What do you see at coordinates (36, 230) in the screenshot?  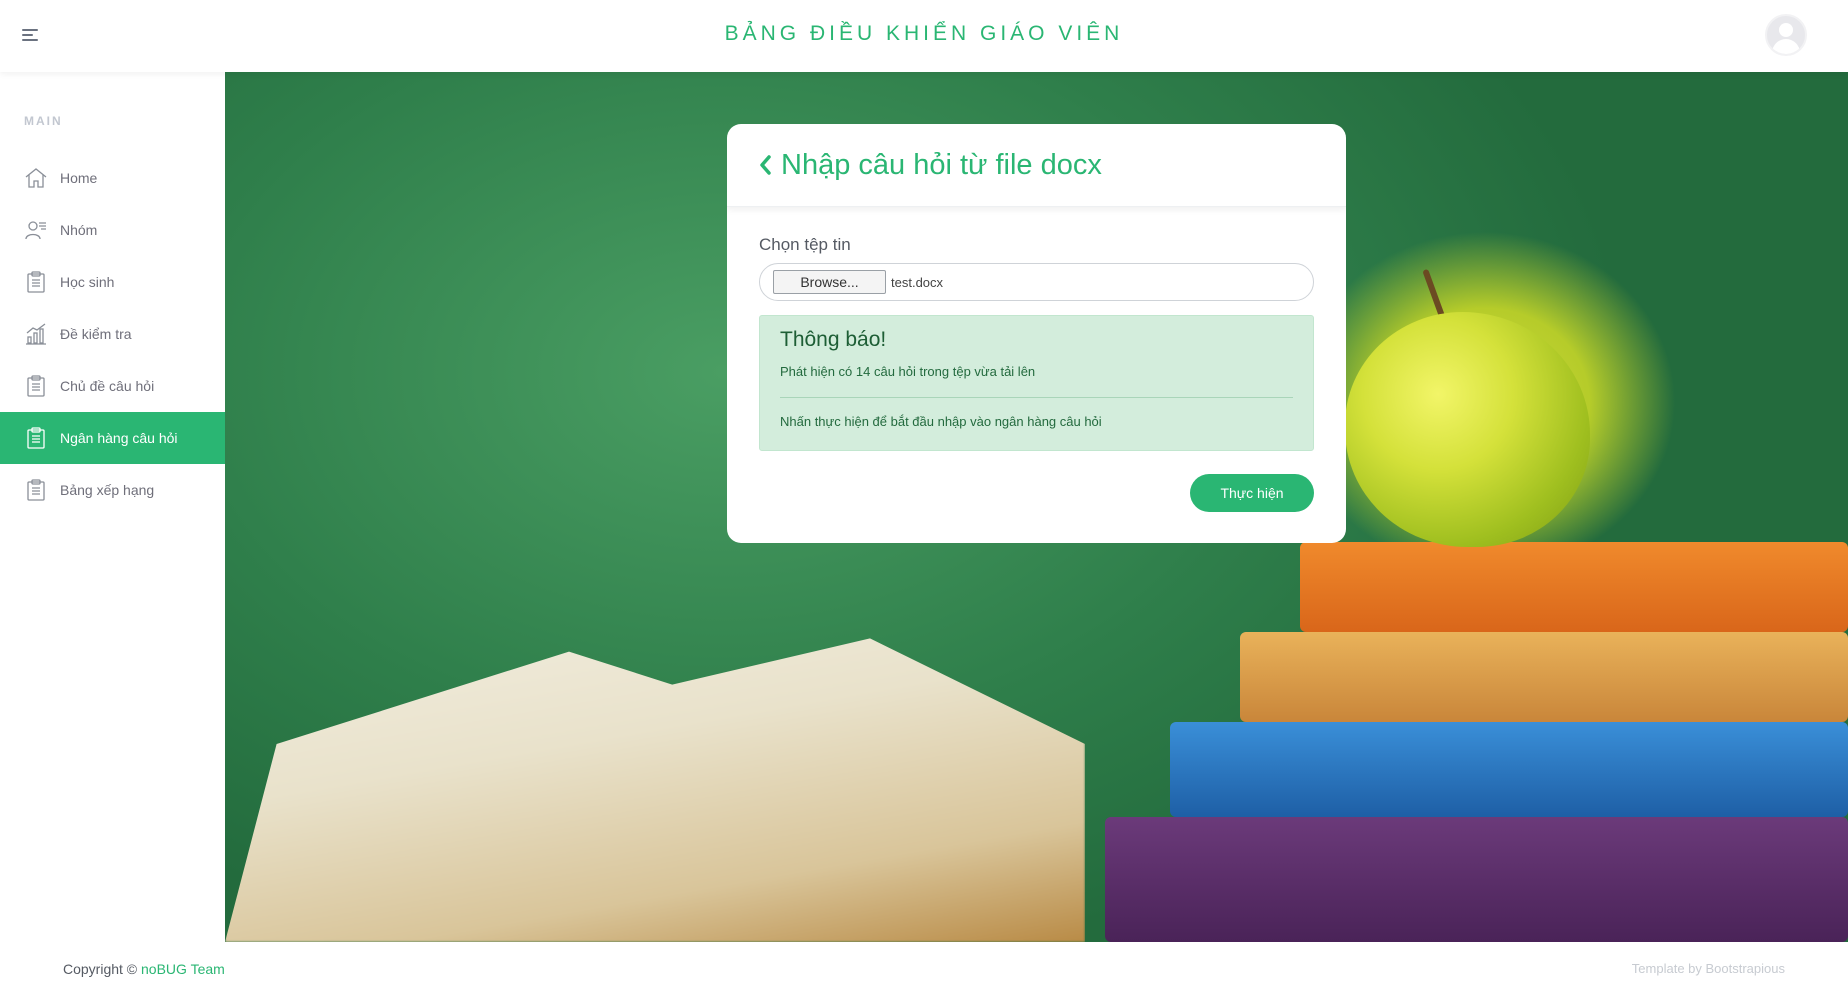 I see `group-icon` at bounding box center [36, 230].